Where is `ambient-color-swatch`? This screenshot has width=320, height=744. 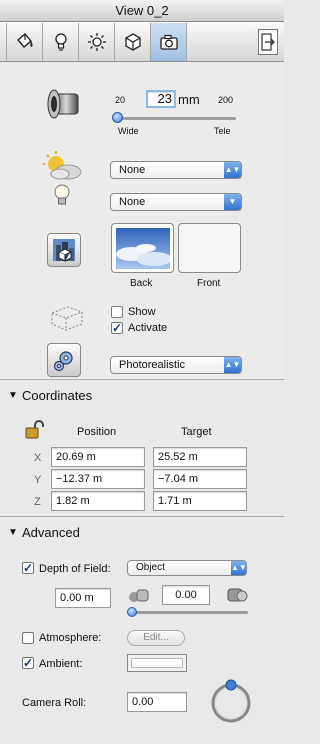
ambient-color-swatch is located at coordinates (157, 663).